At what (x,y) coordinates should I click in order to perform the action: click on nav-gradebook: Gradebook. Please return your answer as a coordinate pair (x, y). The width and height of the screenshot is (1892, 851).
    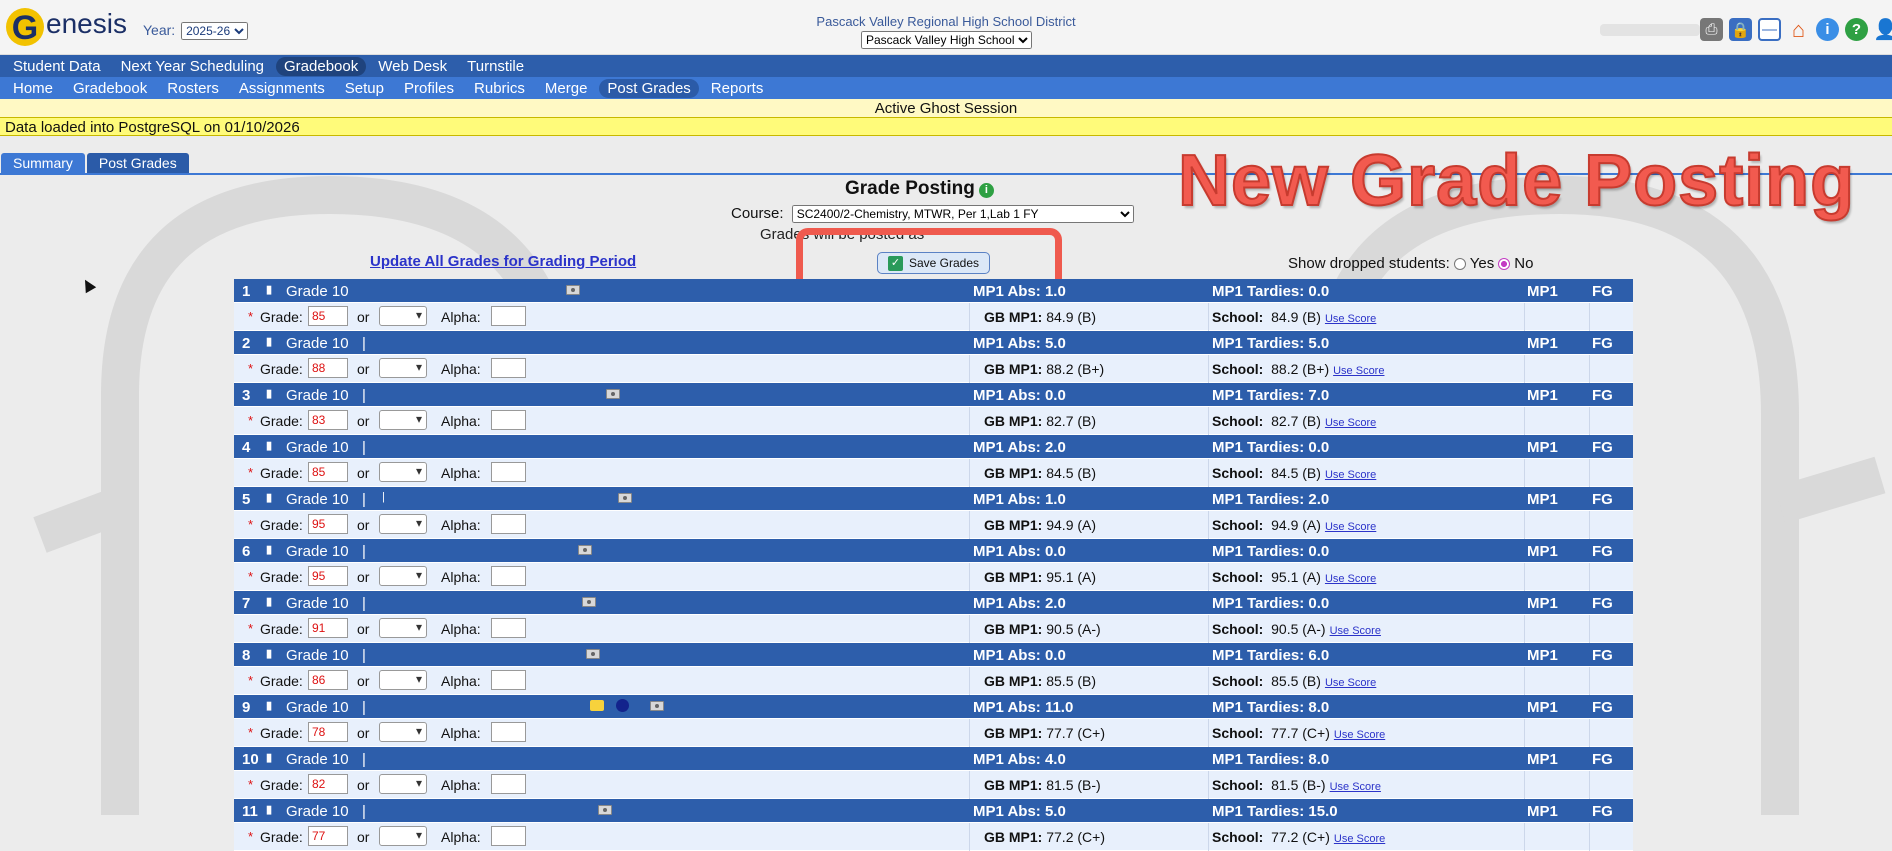
    Looking at the image, I should click on (321, 66).